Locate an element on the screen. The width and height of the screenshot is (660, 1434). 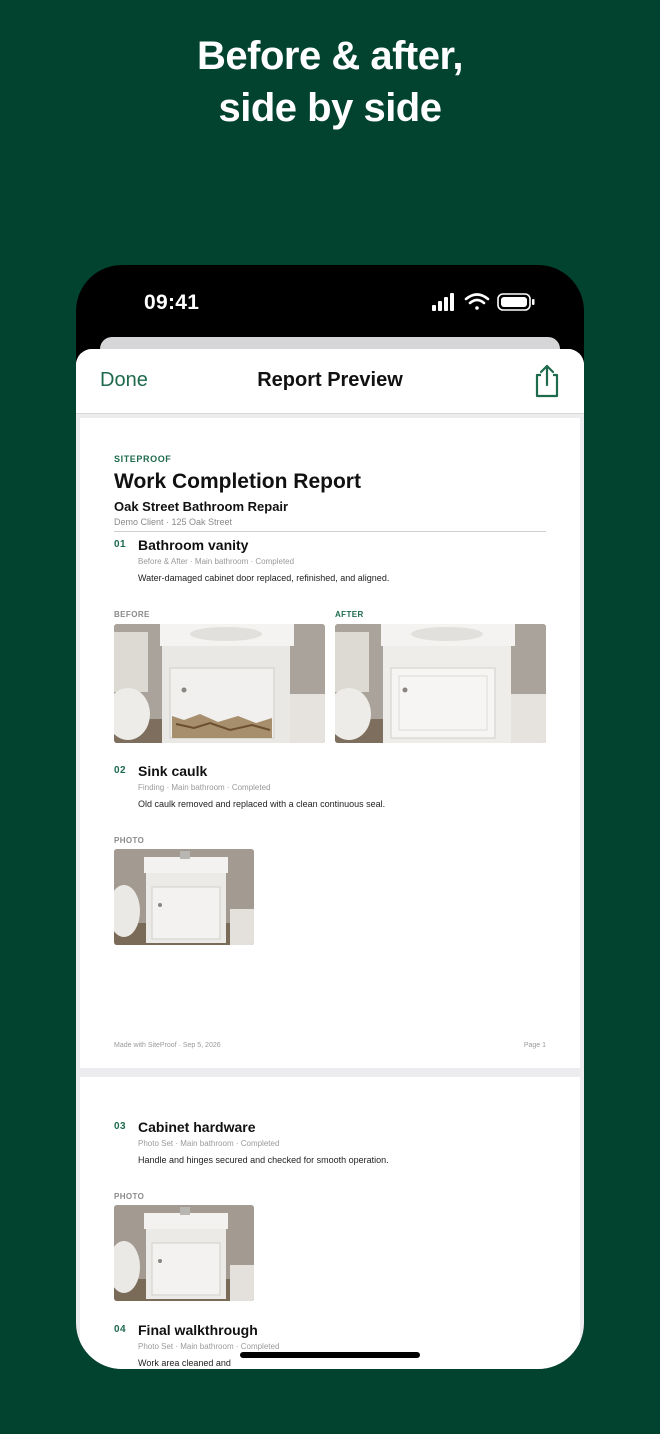
battery-icon is located at coordinates (516, 302).